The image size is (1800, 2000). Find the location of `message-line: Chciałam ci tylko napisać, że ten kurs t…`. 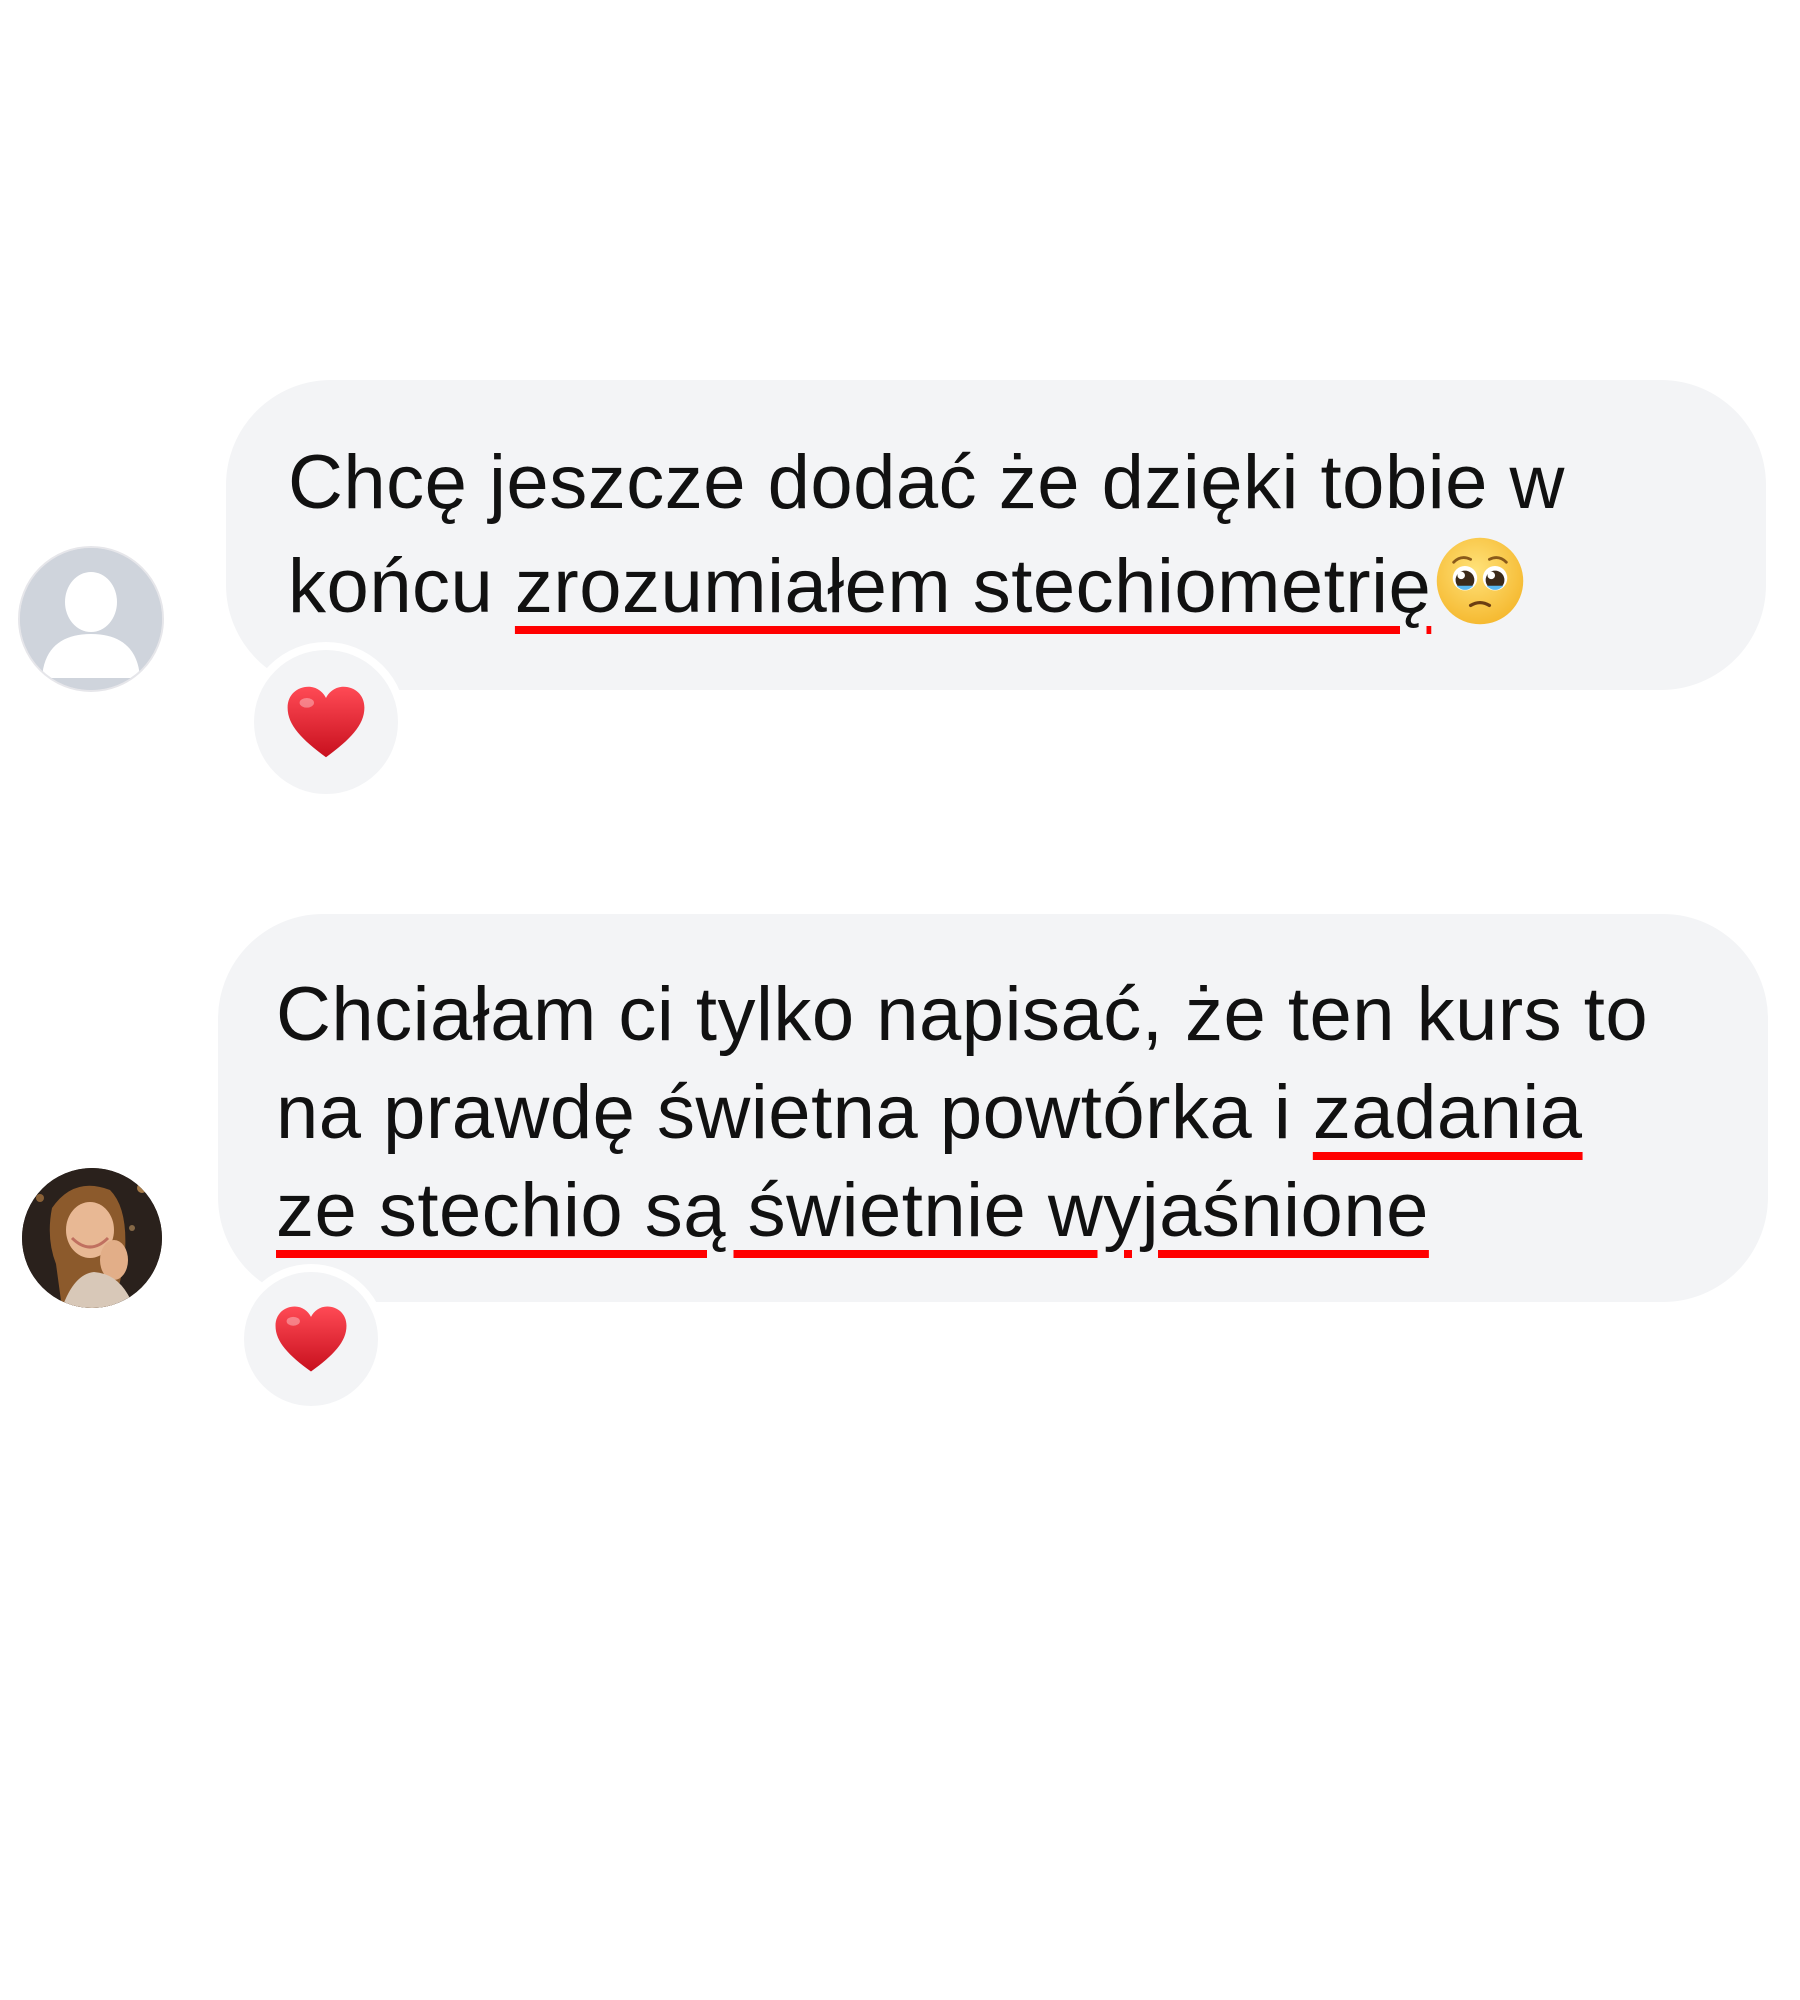

message-line: Chciałam ci tylko napisać, że ten kurs t… is located at coordinates (1022, 1015).